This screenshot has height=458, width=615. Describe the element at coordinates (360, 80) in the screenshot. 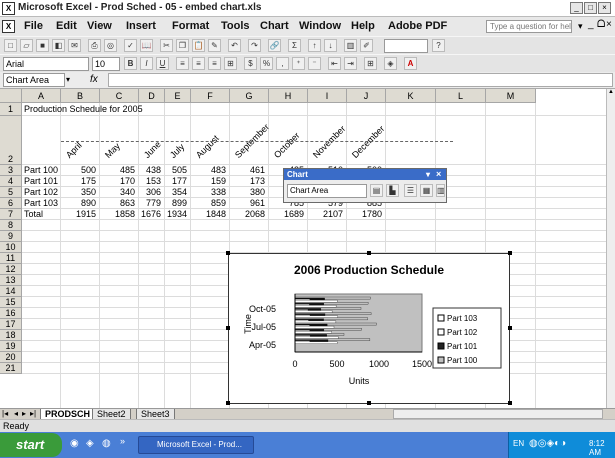

I see `formula-input` at that location.